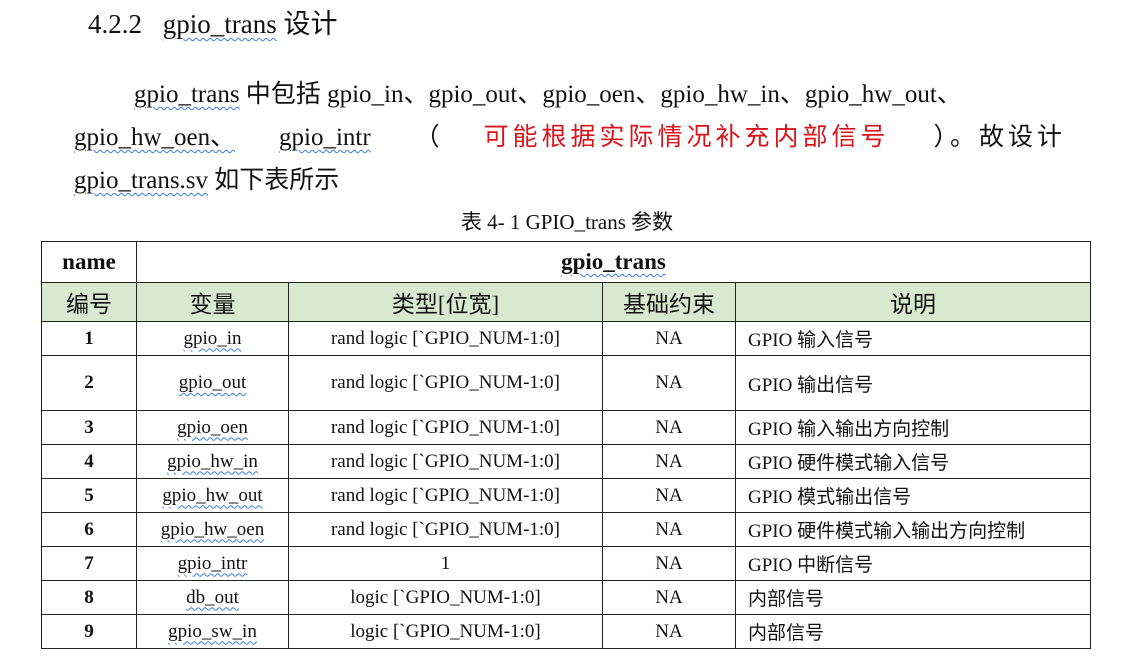 This screenshot has height=670, width=1134. I want to click on col-header-index: 编号, so click(89, 302).